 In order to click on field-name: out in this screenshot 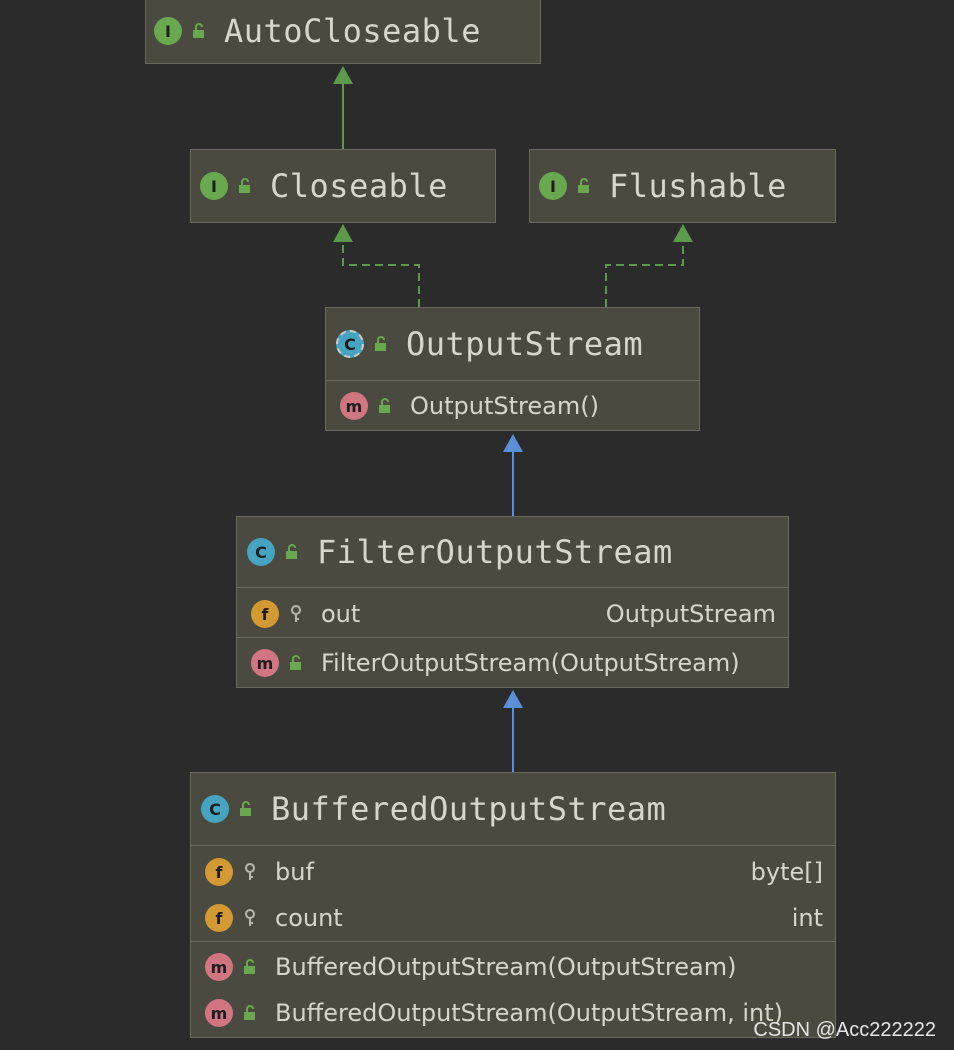, I will do `click(341, 614)`.